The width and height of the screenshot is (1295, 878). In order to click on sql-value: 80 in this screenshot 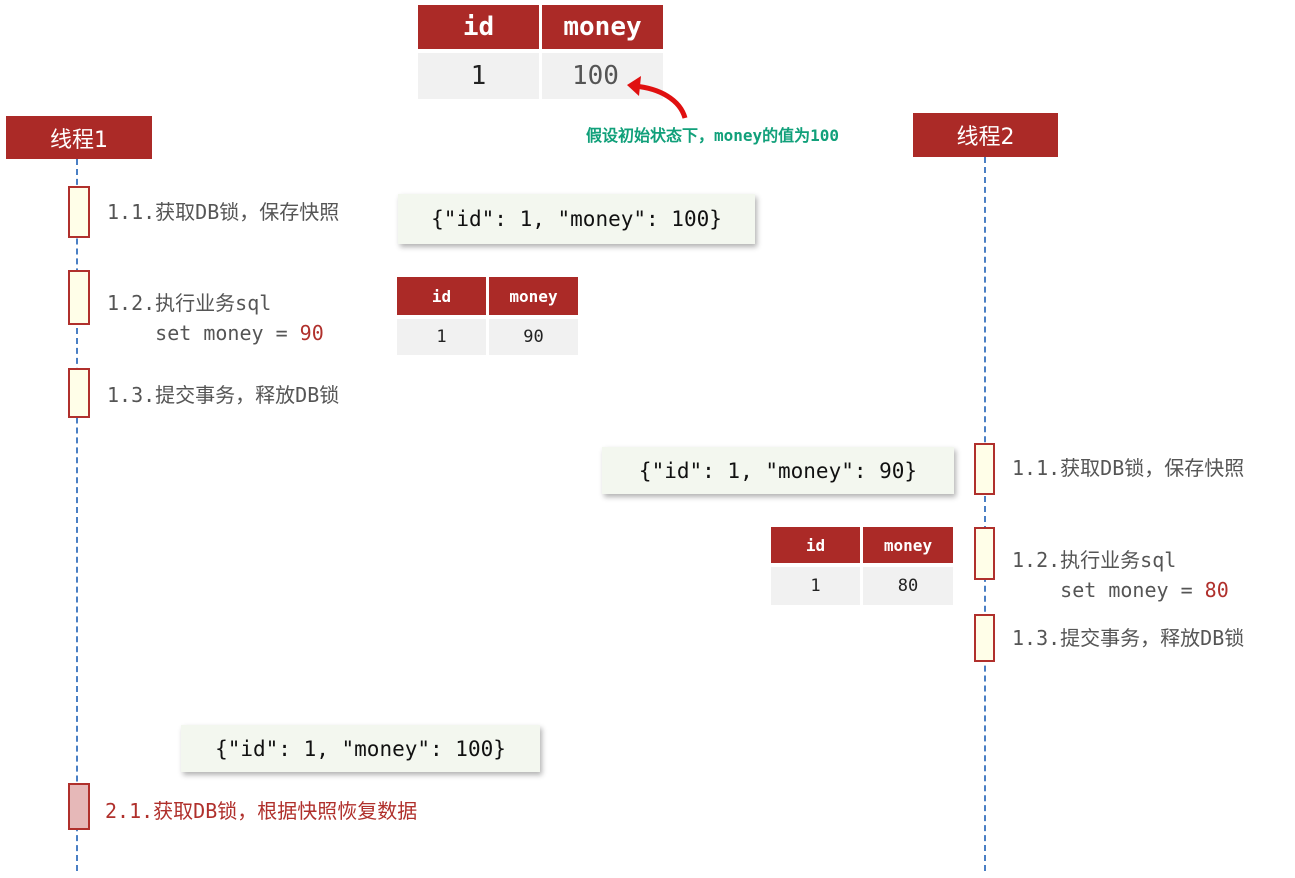, I will do `click(1216, 590)`.